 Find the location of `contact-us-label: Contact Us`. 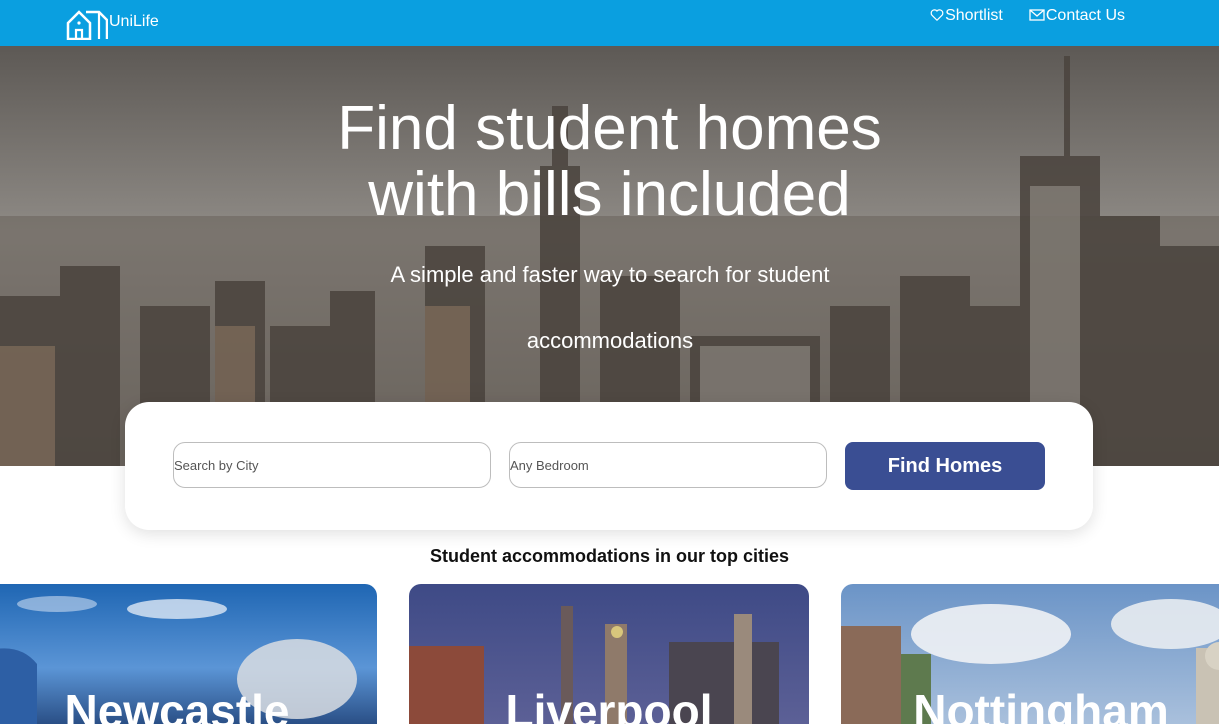

contact-us-label: Contact Us is located at coordinates (1085, 15).